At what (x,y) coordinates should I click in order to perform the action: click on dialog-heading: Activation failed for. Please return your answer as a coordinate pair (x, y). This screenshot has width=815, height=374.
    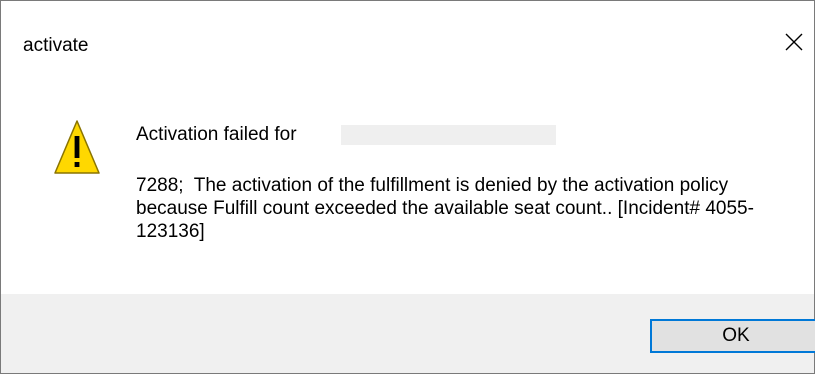
    Looking at the image, I should click on (216, 134).